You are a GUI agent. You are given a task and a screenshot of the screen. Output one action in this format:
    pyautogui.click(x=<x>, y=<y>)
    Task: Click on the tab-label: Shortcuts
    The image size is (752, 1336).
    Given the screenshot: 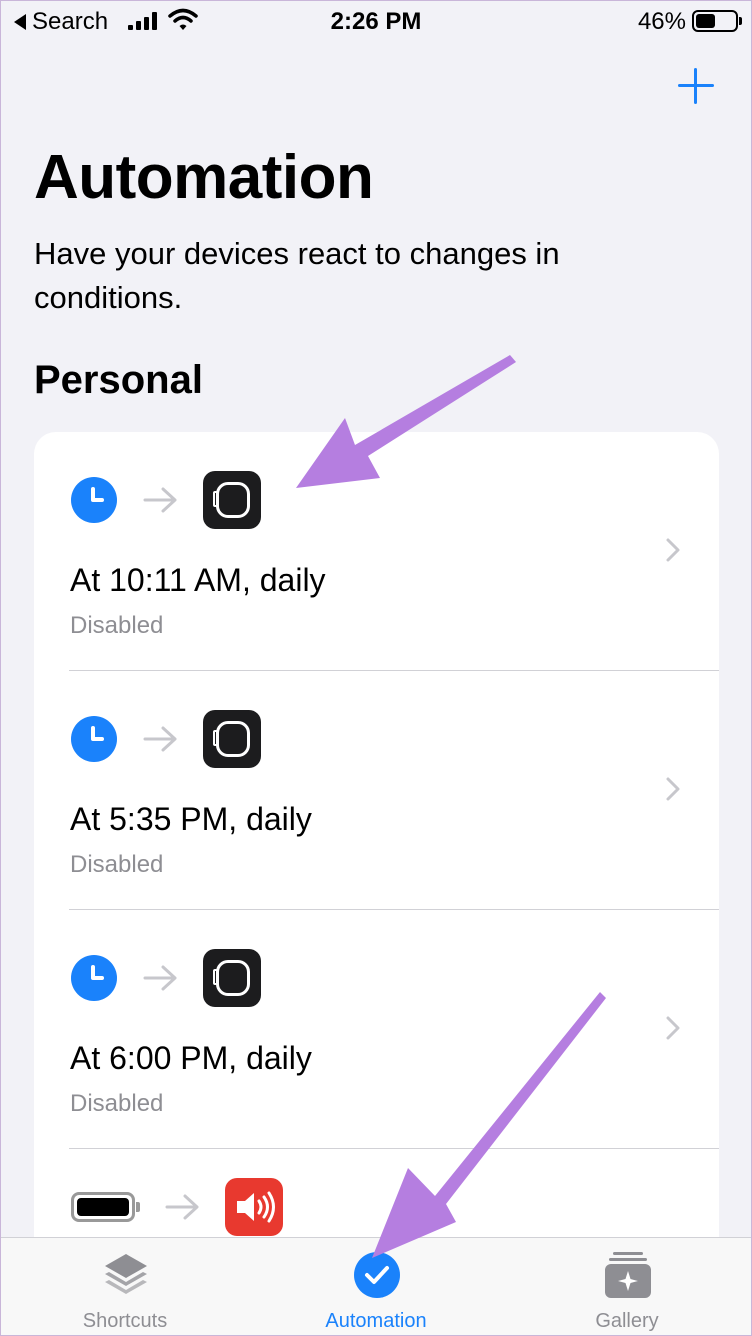 What is the action you would take?
    pyautogui.click(x=125, y=1321)
    